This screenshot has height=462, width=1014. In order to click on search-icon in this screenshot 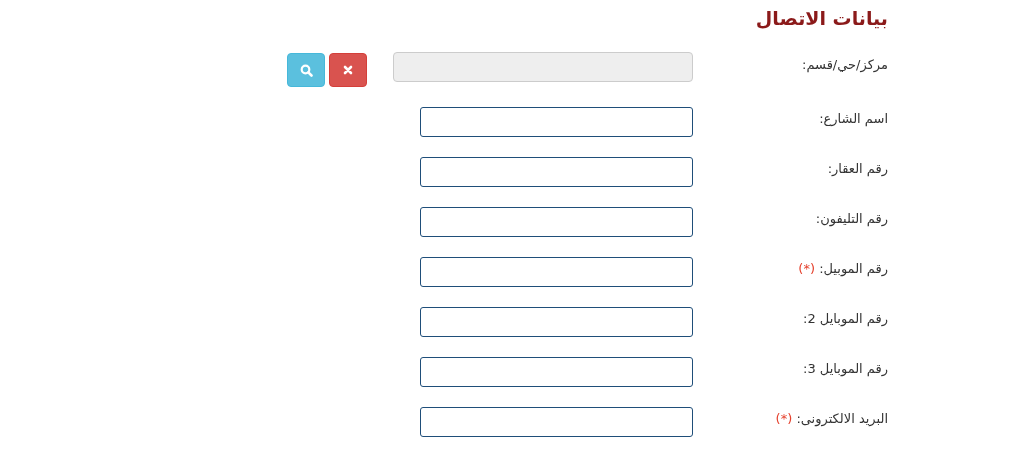, I will do `click(306, 70)`.